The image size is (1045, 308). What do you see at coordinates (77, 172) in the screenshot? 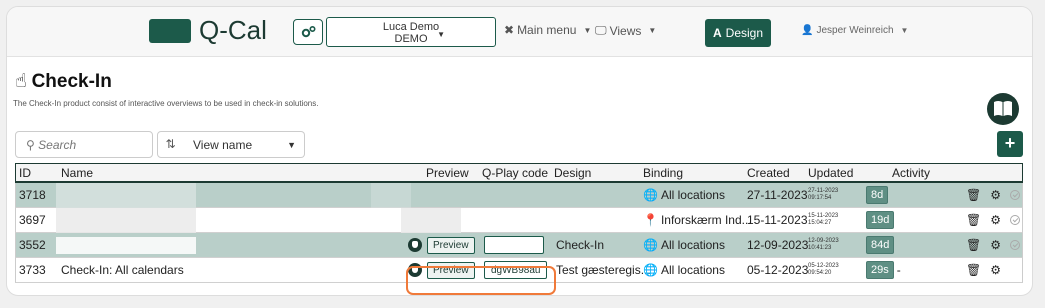
I see `column-header-name: Name` at bounding box center [77, 172].